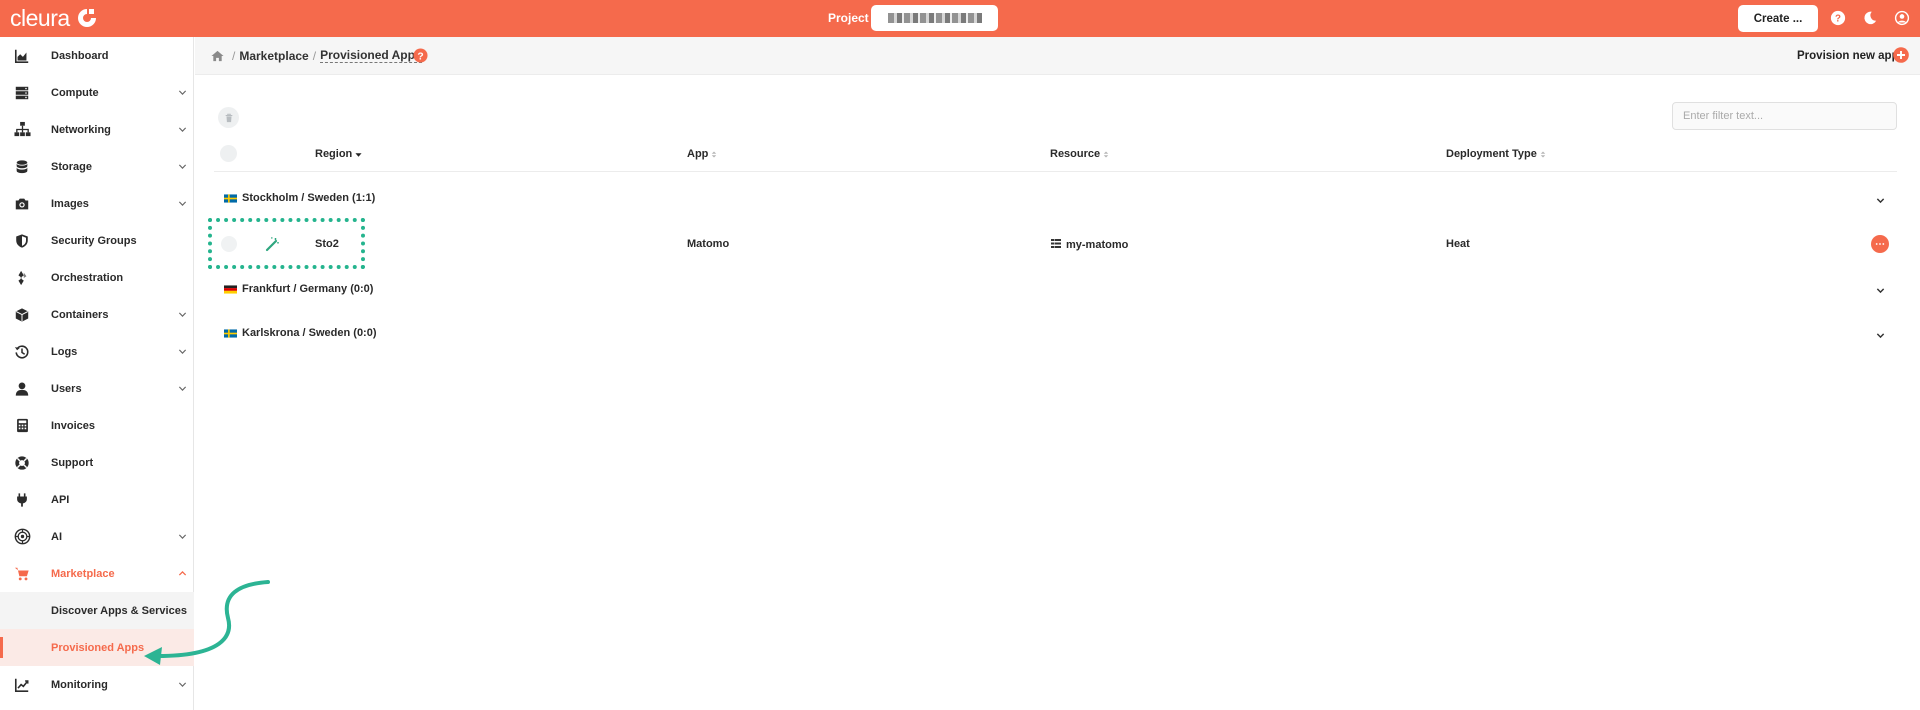  Describe the element at coordinates (708, 244) in the screenshot. I see `cell-app: Matomo` at that location.